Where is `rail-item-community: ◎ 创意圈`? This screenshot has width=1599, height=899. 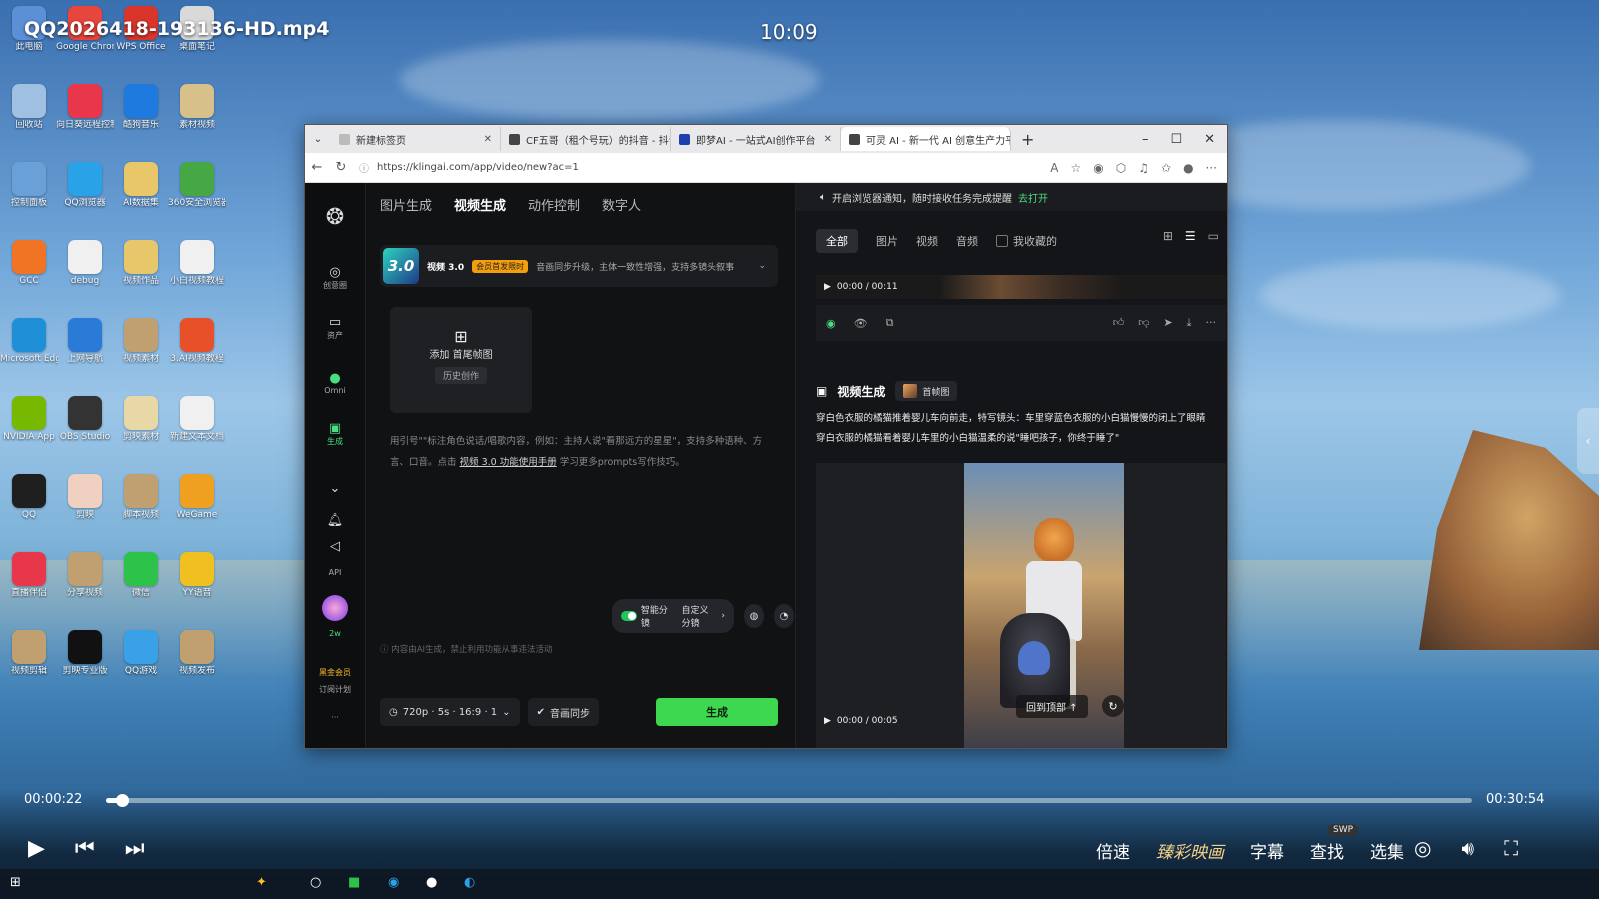
rail-item-community: ◎ 创意圈 is located at coordinates (335, 278).